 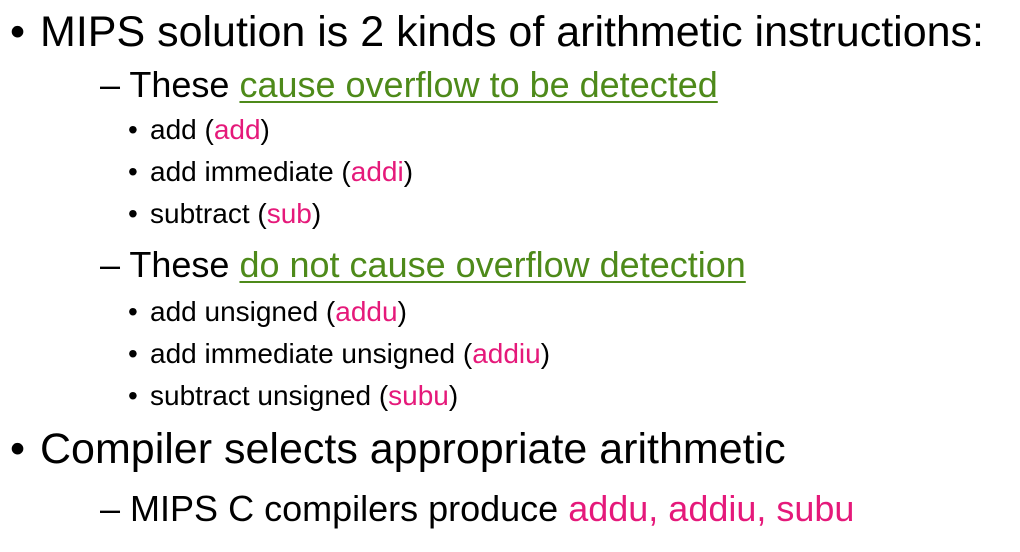 What do you see at coordinates (492, 264) in the screenshot?
I see `highlight-text: do not cause overflow detection` at bounding box center [492, 264].